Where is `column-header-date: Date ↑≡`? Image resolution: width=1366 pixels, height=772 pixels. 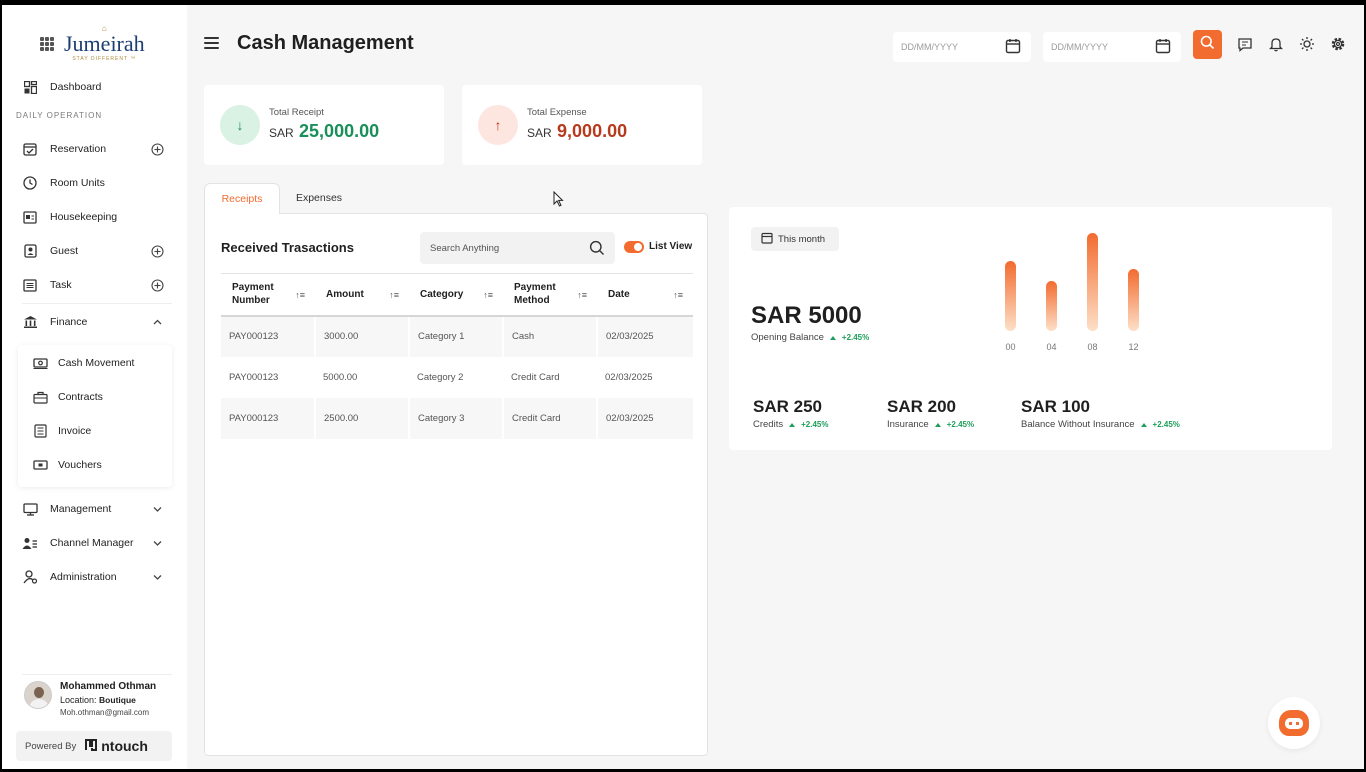
column-header-date: Date ↑≡ is located at coordinates (645, 295).